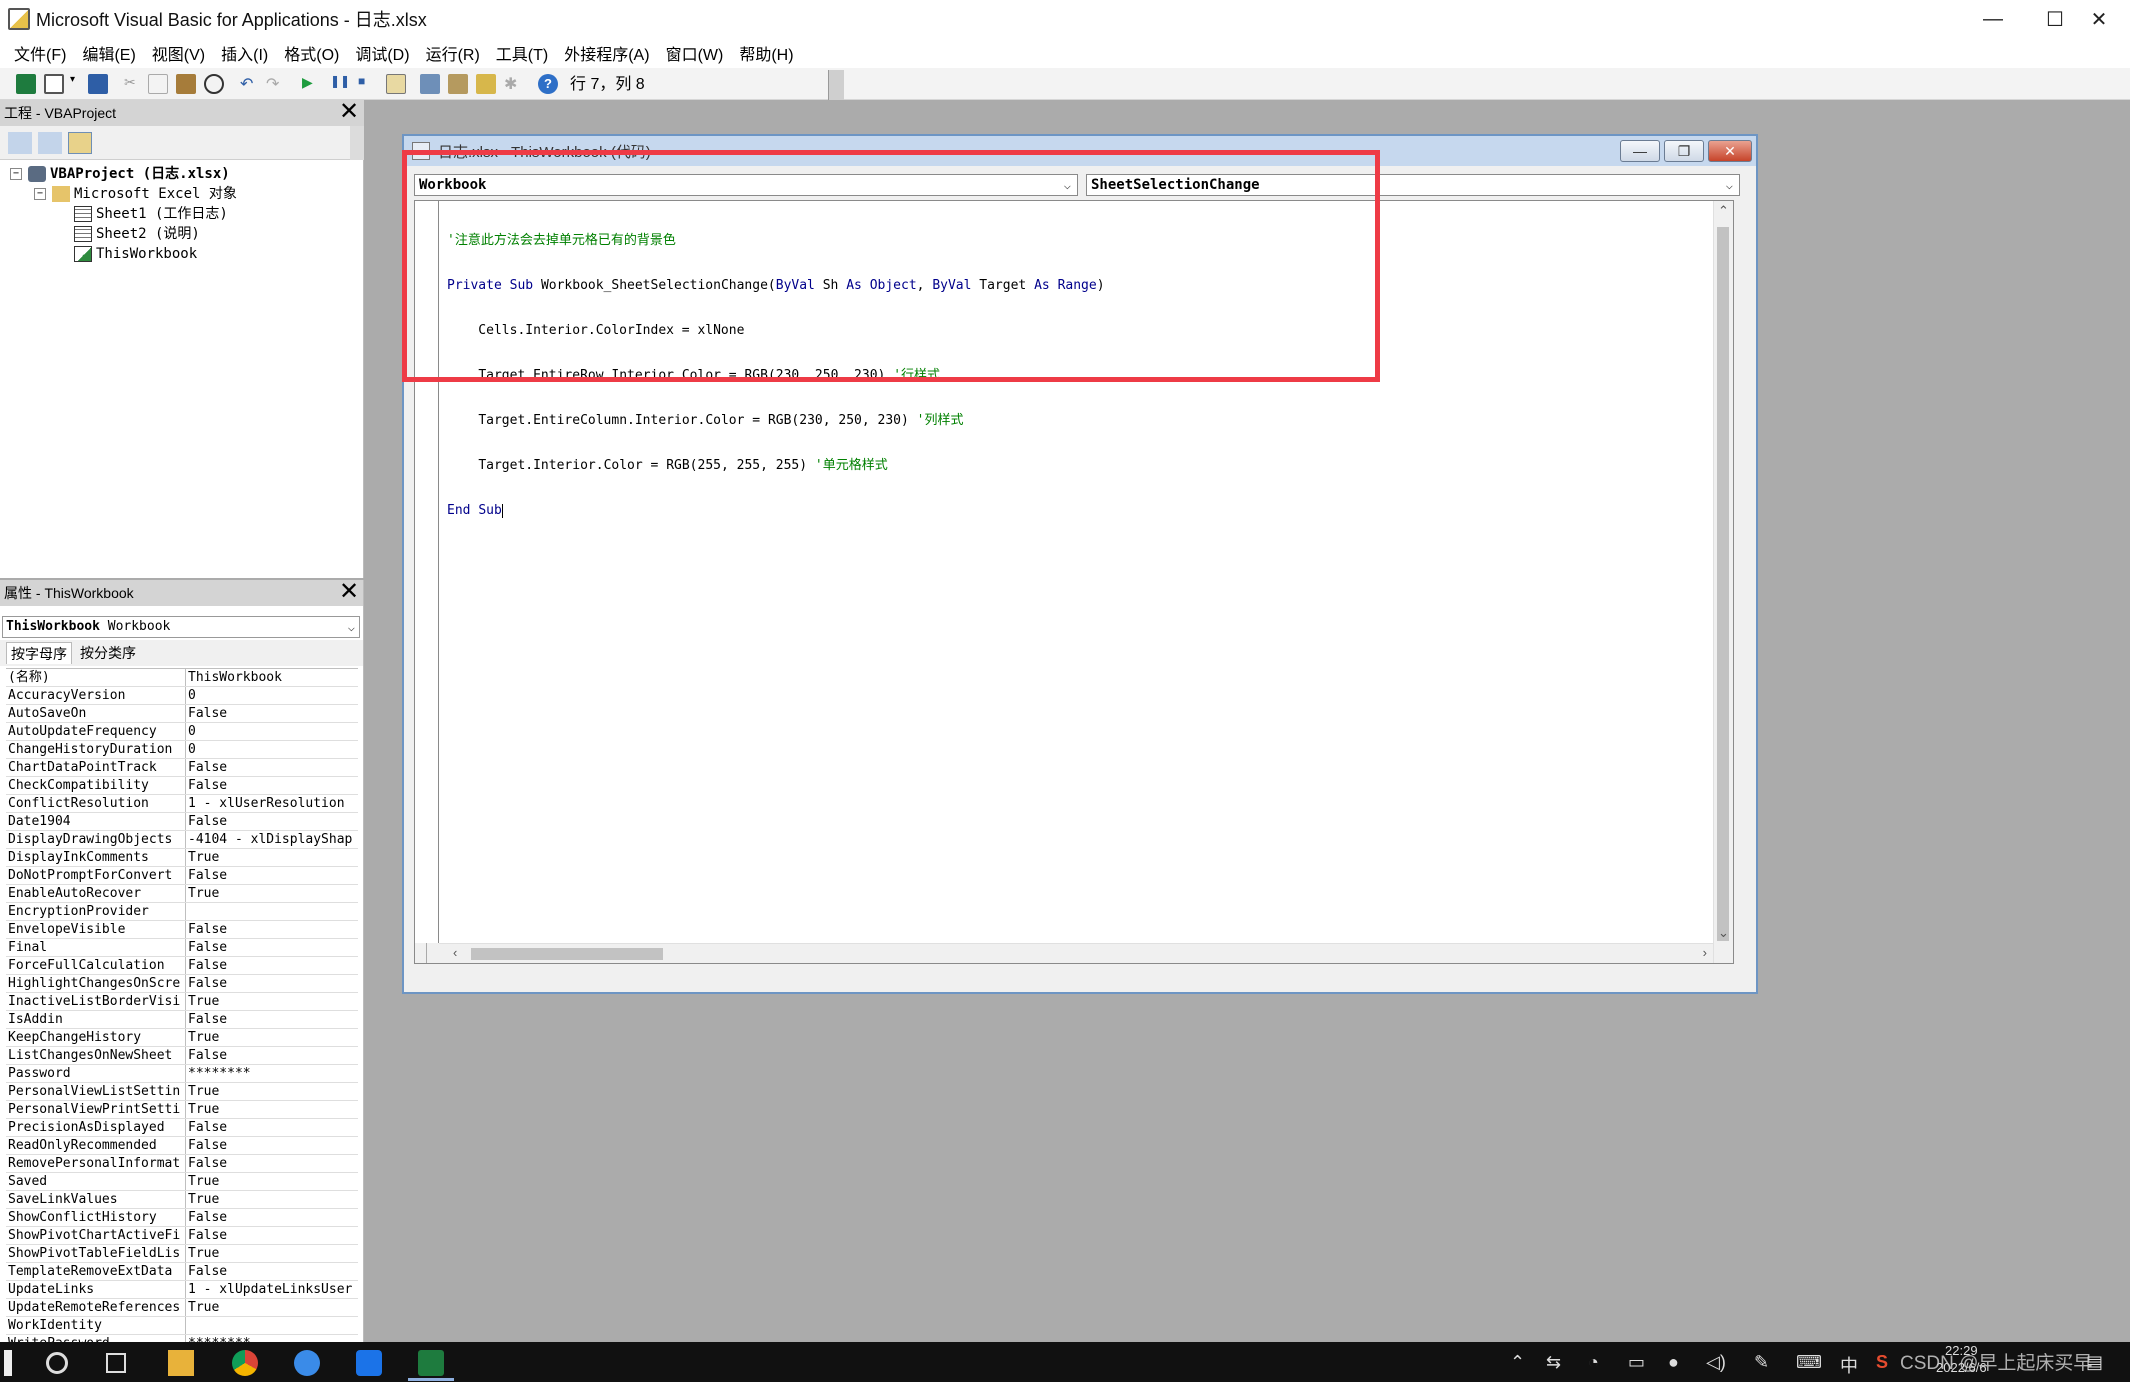 Image resolution: width=2130 pixels, height=1382 pixels. What do you see at coordinates (431, 1363) in the screenshot?
I see `excel-taskbar-icon` at bounding box center [431, 1363].